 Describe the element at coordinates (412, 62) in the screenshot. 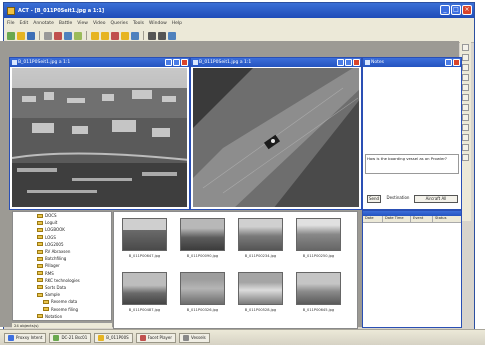

I see `notes-window-titlebar: Notes` at that location.